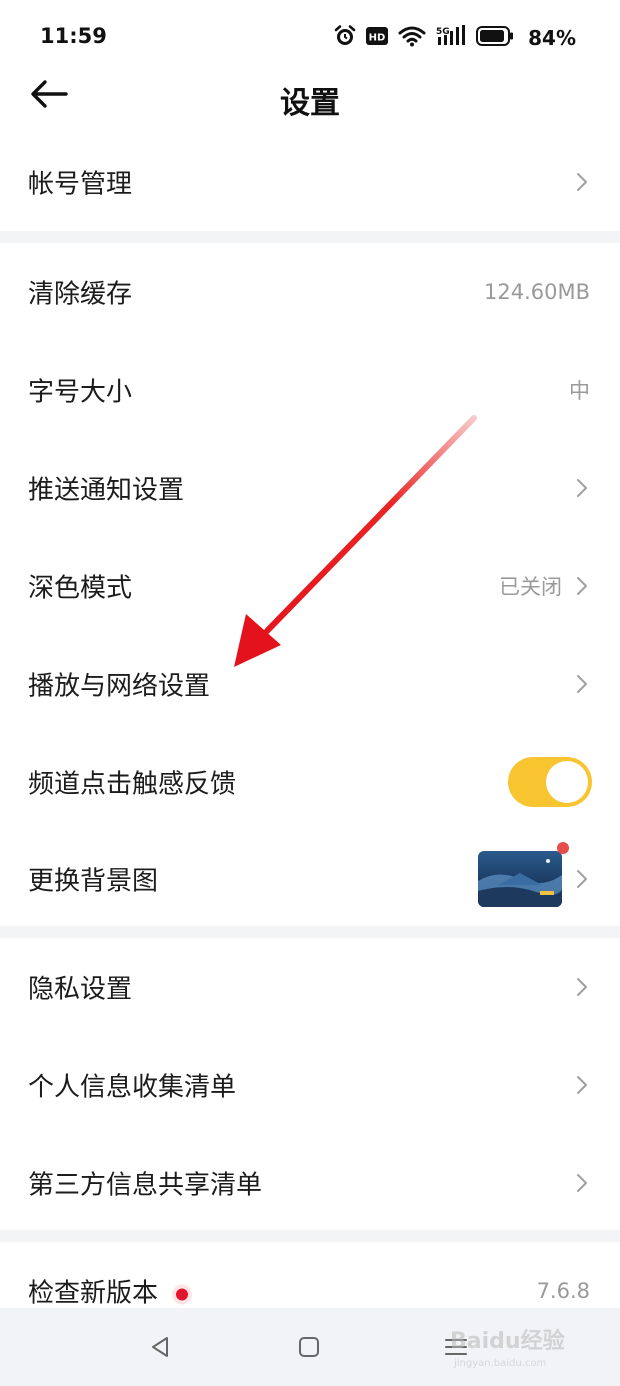 The image size is (620, 1386). I want to click on status-icons: HD 5G 84%, so click(455, 38).